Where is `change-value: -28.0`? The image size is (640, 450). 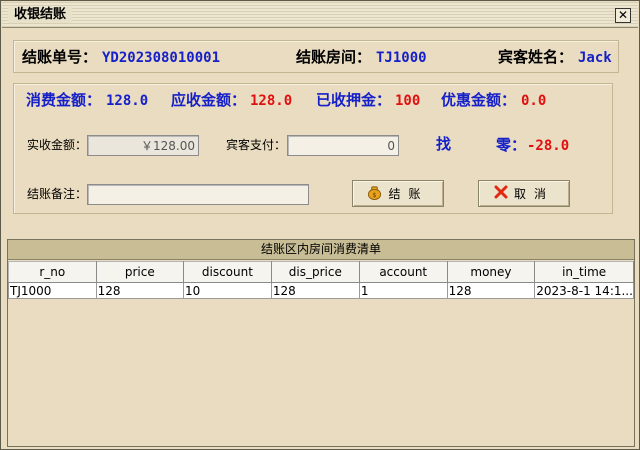 change-value: -28.0 is located at coordinates (548, 146).